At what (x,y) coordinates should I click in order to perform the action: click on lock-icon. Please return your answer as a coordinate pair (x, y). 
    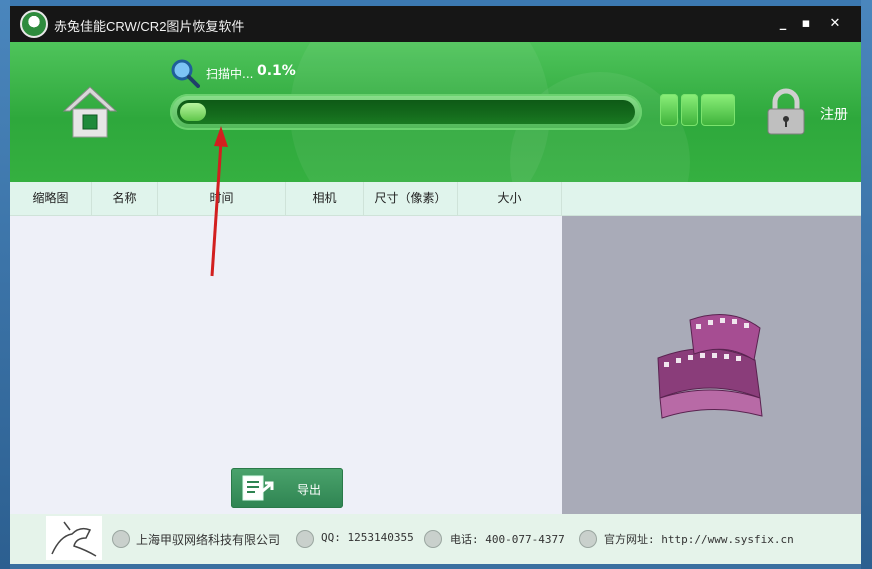
    Looking at the image, I should click on (786, 112).